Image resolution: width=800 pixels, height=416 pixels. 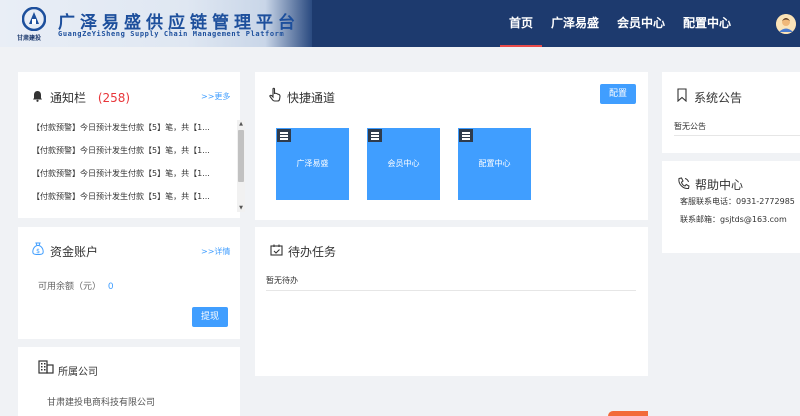 I want to click on announcement-empty-text: 暂无公告, so click(x=690, y=126).